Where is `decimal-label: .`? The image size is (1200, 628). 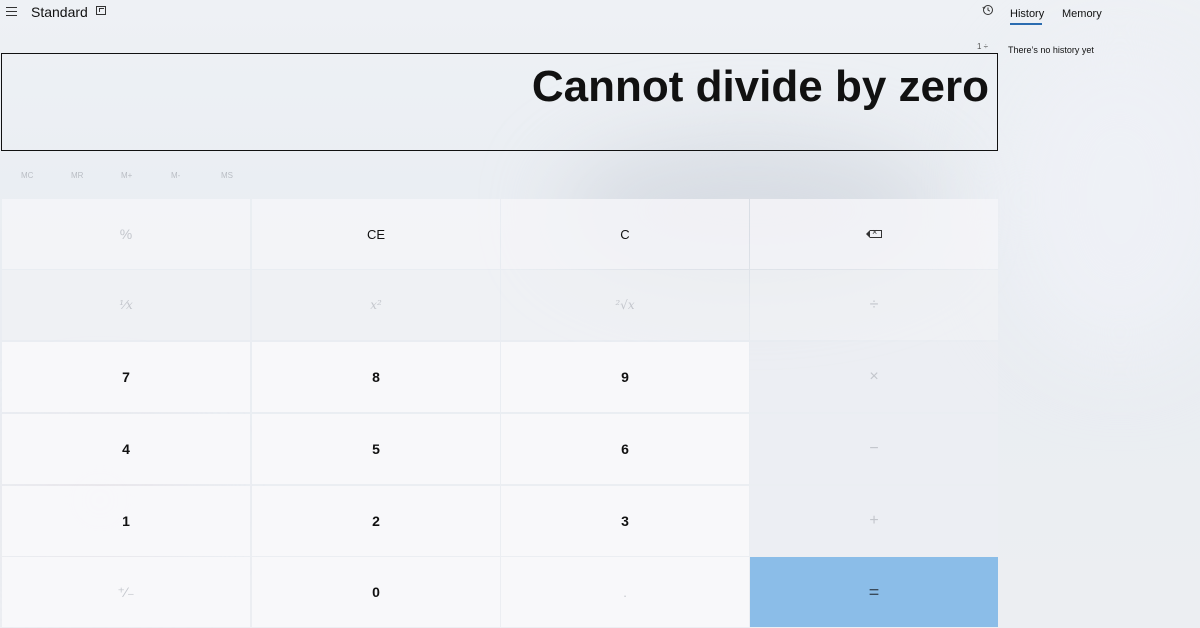 decimal-label: . is located at coordinates (625, 592).